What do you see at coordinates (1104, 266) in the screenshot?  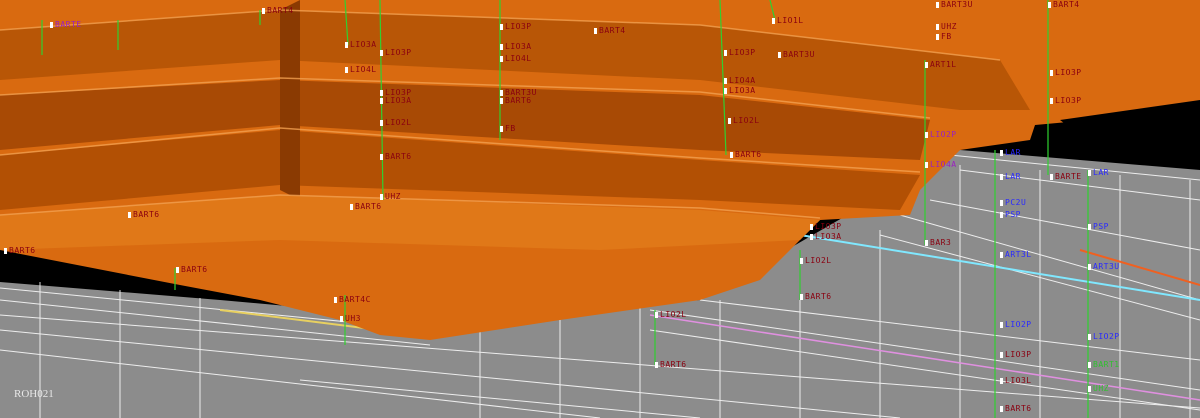 I see `drillhole-label: ART3U` at bounding box center [1104, 266].